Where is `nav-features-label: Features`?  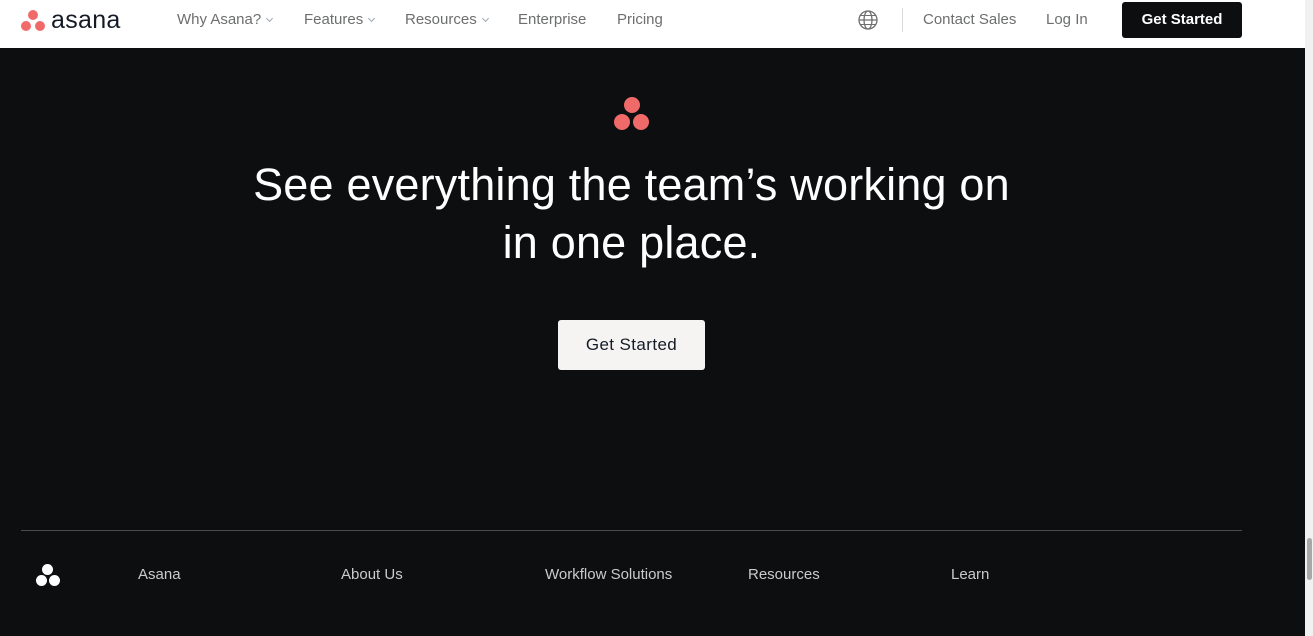
nav-features-label: Features is located at coordinates (334, 19).